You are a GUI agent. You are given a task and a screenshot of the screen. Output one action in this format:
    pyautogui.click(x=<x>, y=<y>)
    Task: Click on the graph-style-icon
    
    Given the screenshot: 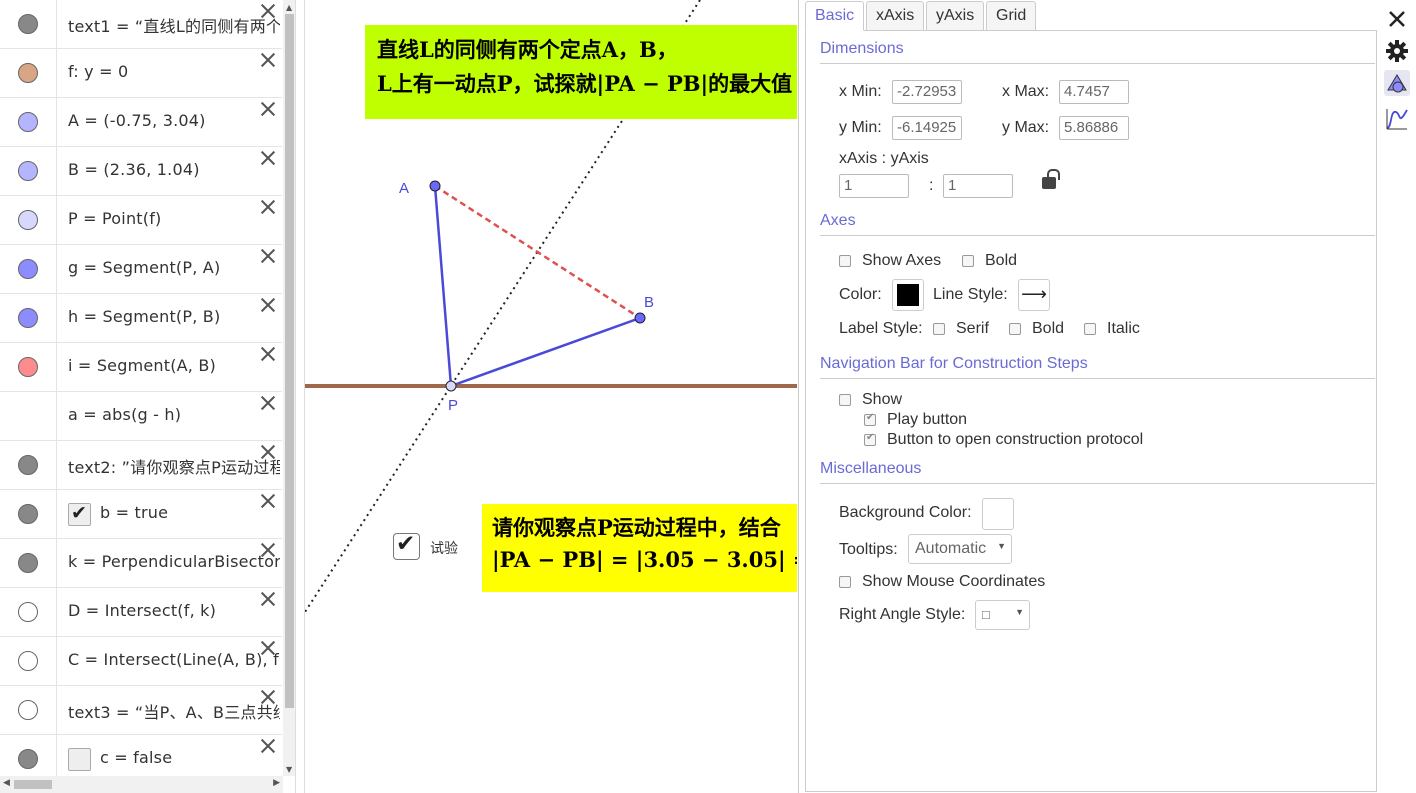 What is the action you would take?
    pyautogui.click(x=1397, y=119)
    